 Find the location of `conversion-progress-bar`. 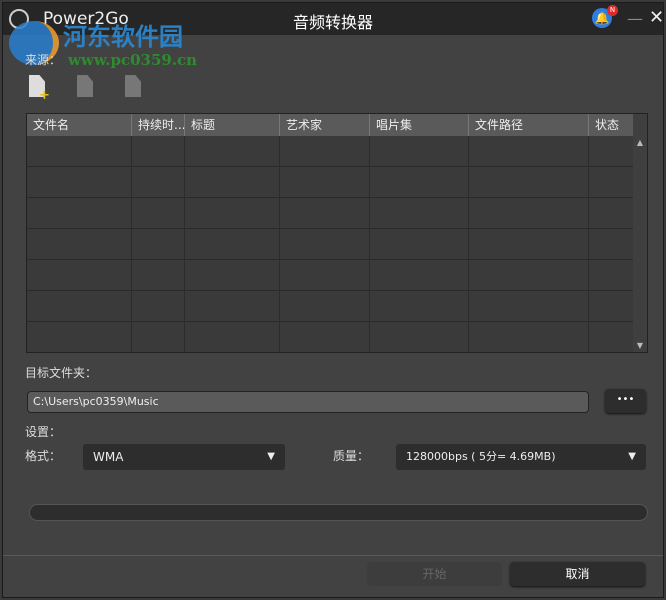

conversion-progress-bar is located at coordinates (338, 512).